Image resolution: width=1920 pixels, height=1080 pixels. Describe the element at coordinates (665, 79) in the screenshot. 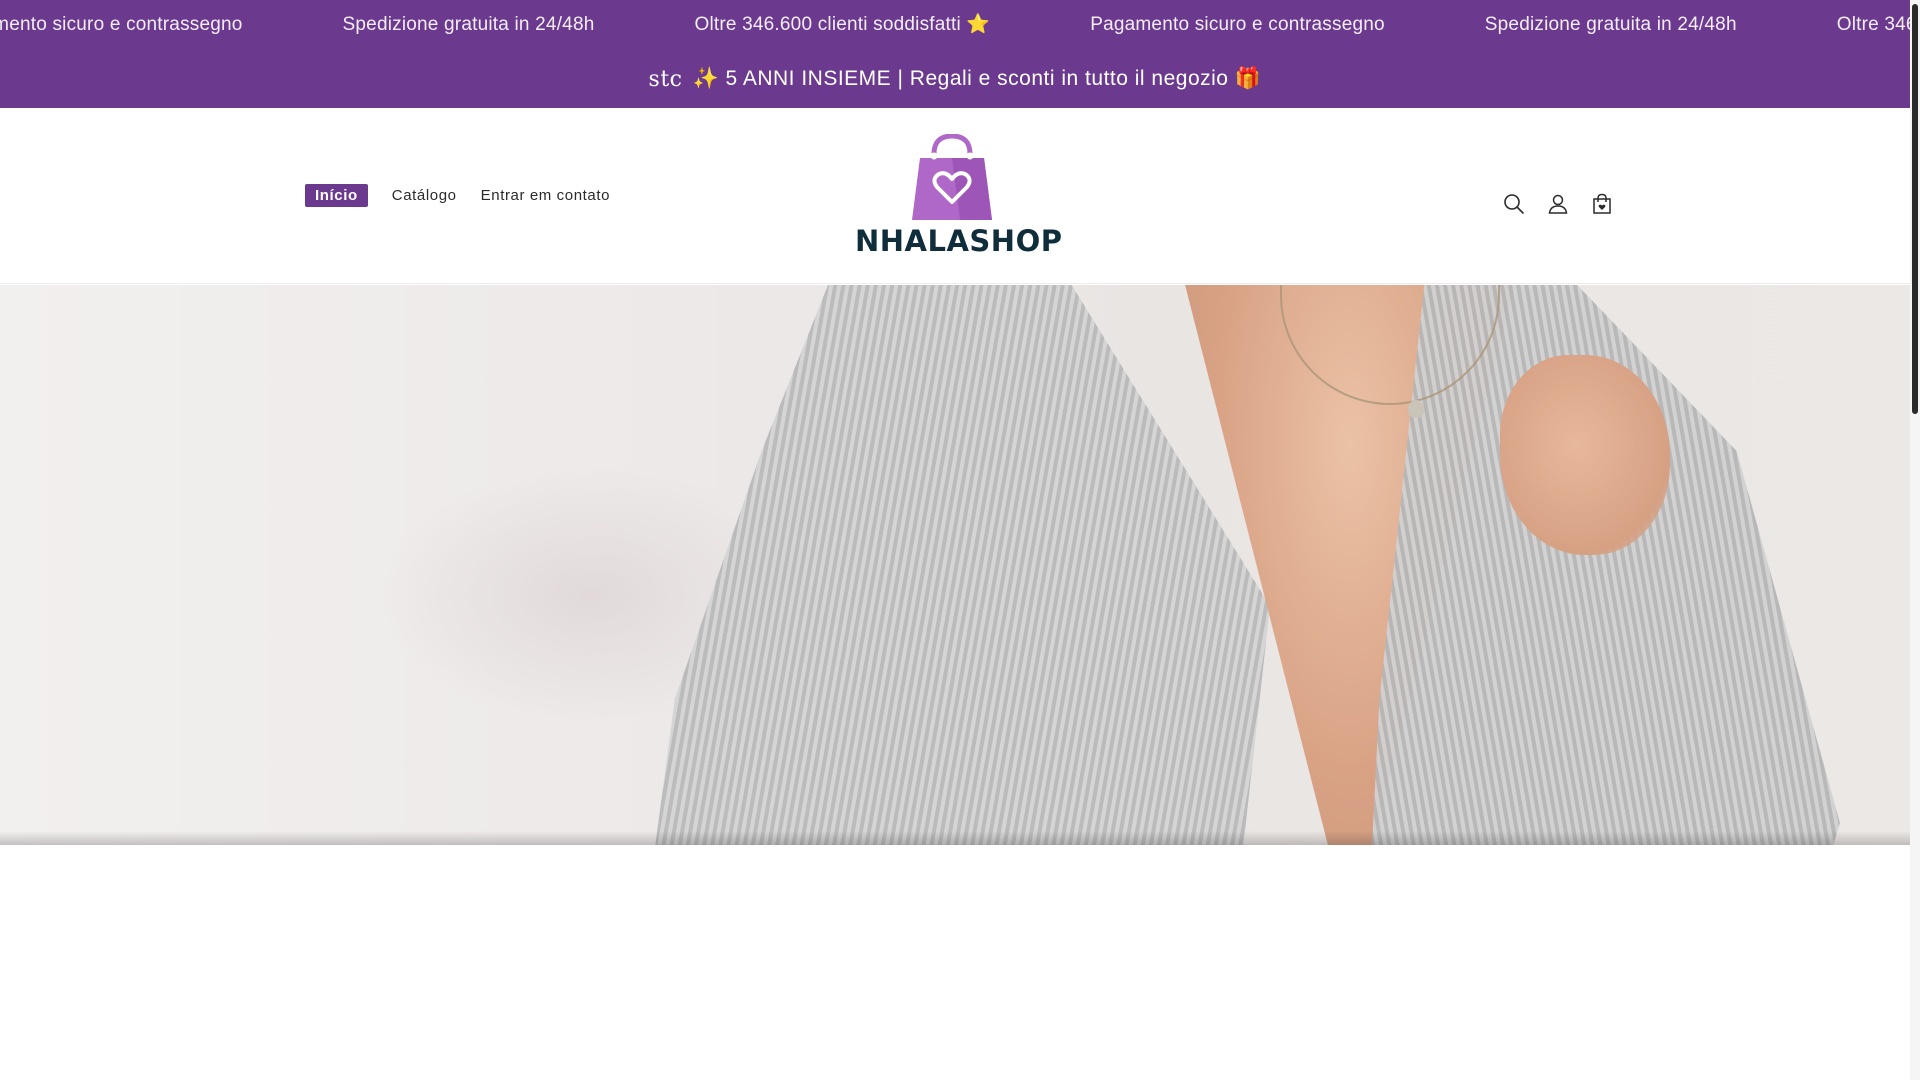

I see `announcement-prefix: stc` at that location.